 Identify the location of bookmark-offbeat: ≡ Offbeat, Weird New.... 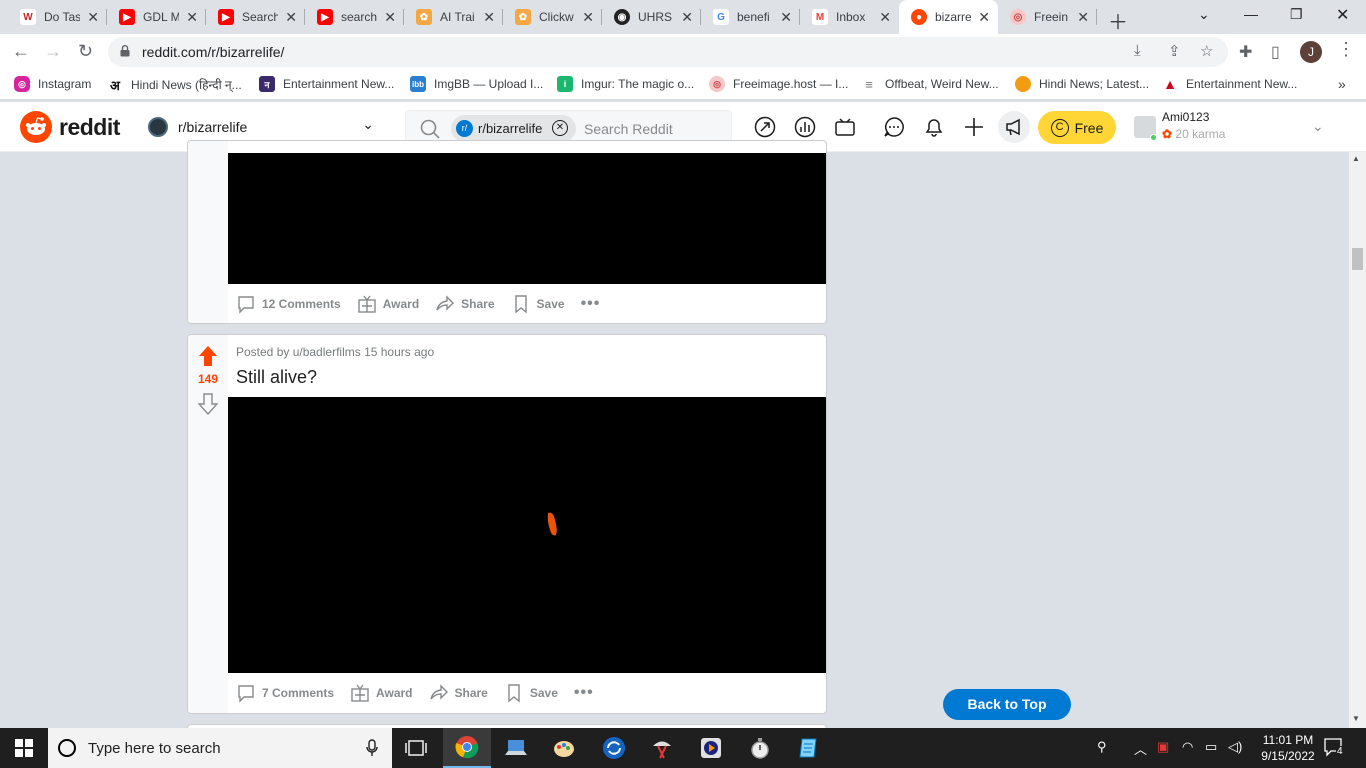
(930, 84).